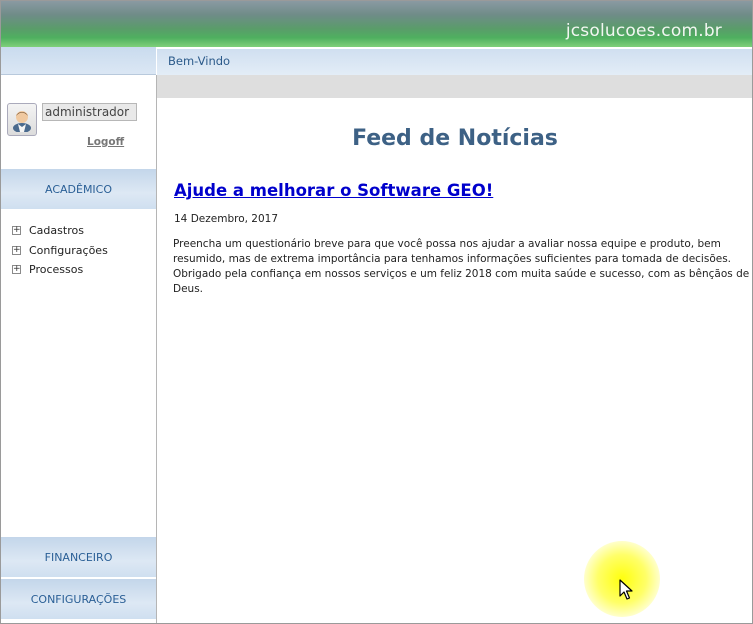 The width and height of the screenshot is (753, 624). I want to click on section-configuracoes: CONFIGURAÇÕES, so click(78, 599).